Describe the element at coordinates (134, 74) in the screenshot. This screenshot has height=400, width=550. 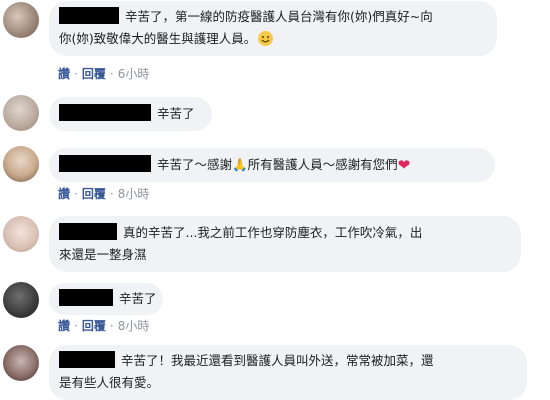
I see `timestamp: 6小時` at that location.